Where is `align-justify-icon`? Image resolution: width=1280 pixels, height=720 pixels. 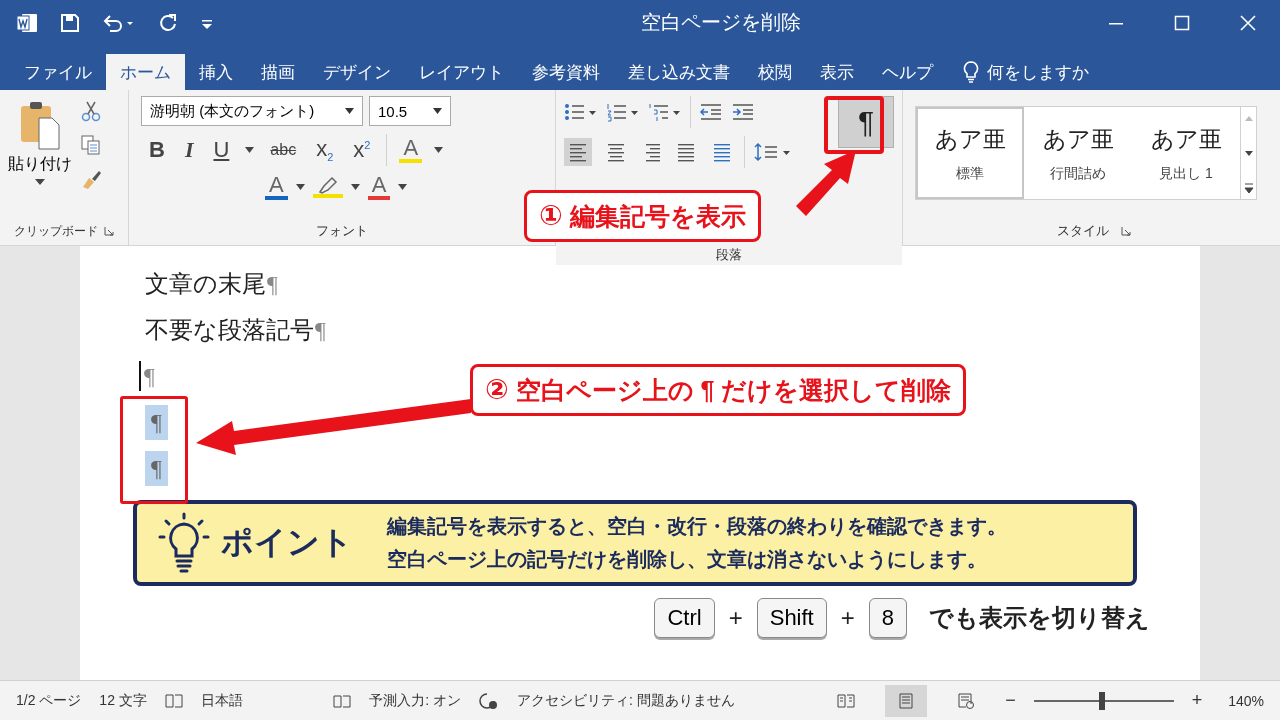
align-justify-icon is located at coordinates (686, 152).